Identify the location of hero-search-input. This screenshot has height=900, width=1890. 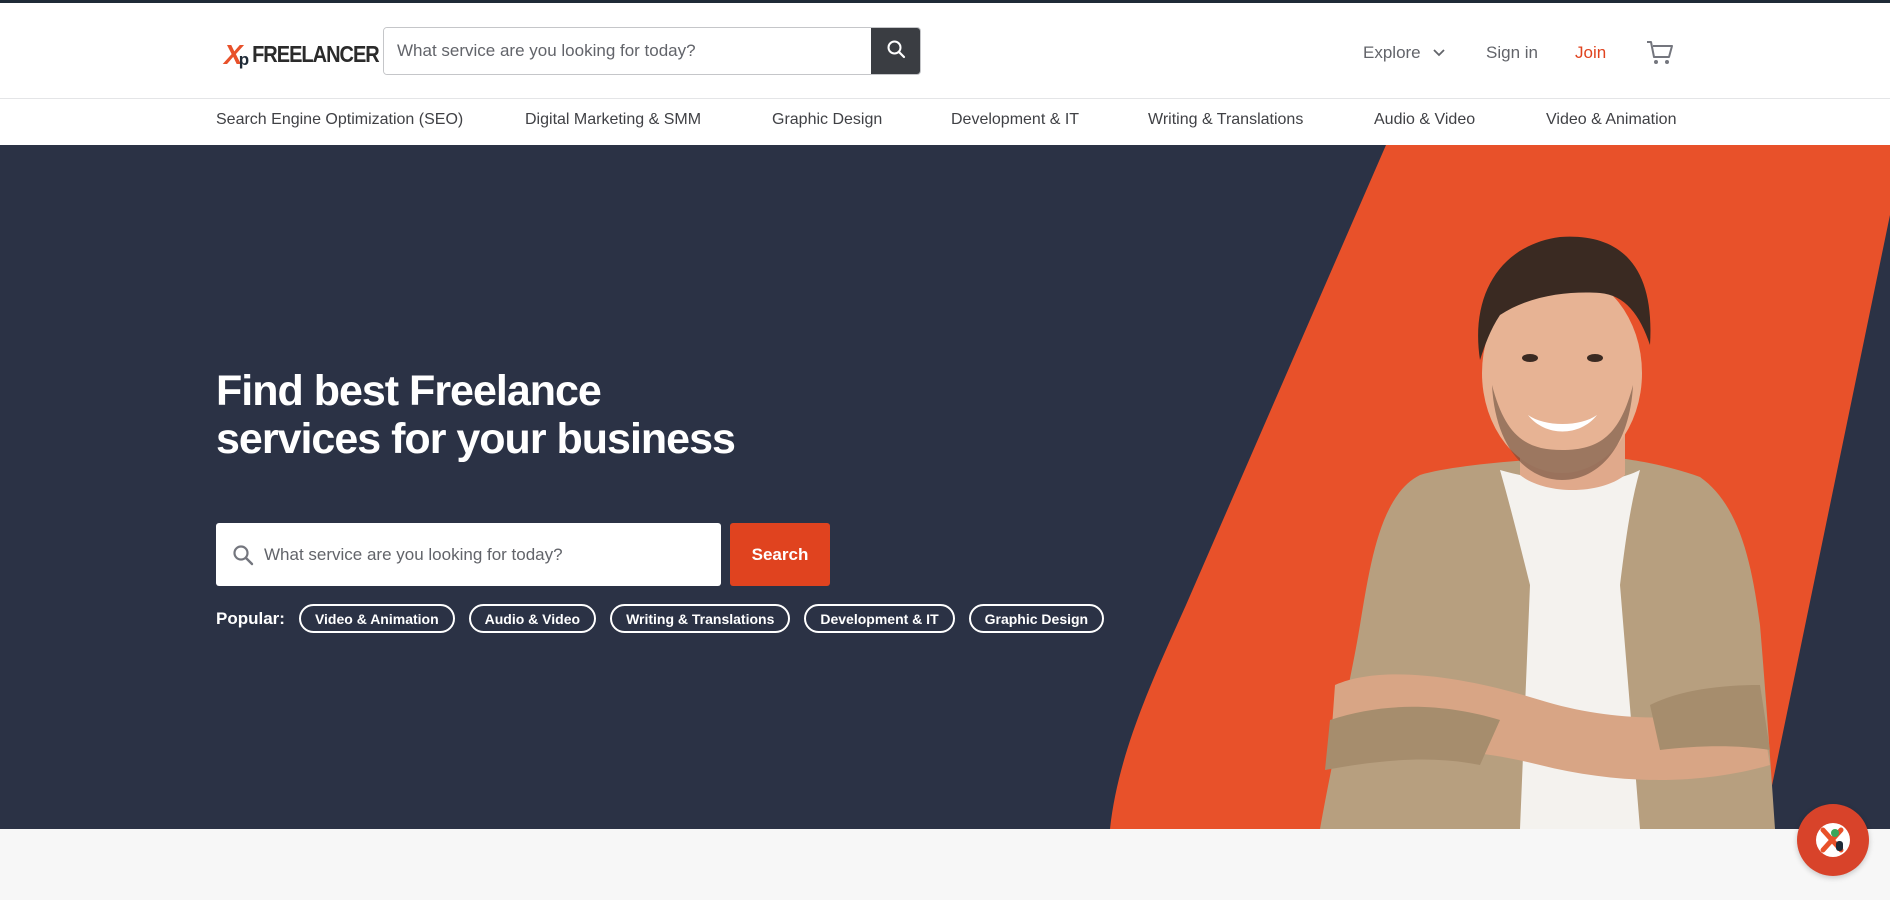
(487, 554).